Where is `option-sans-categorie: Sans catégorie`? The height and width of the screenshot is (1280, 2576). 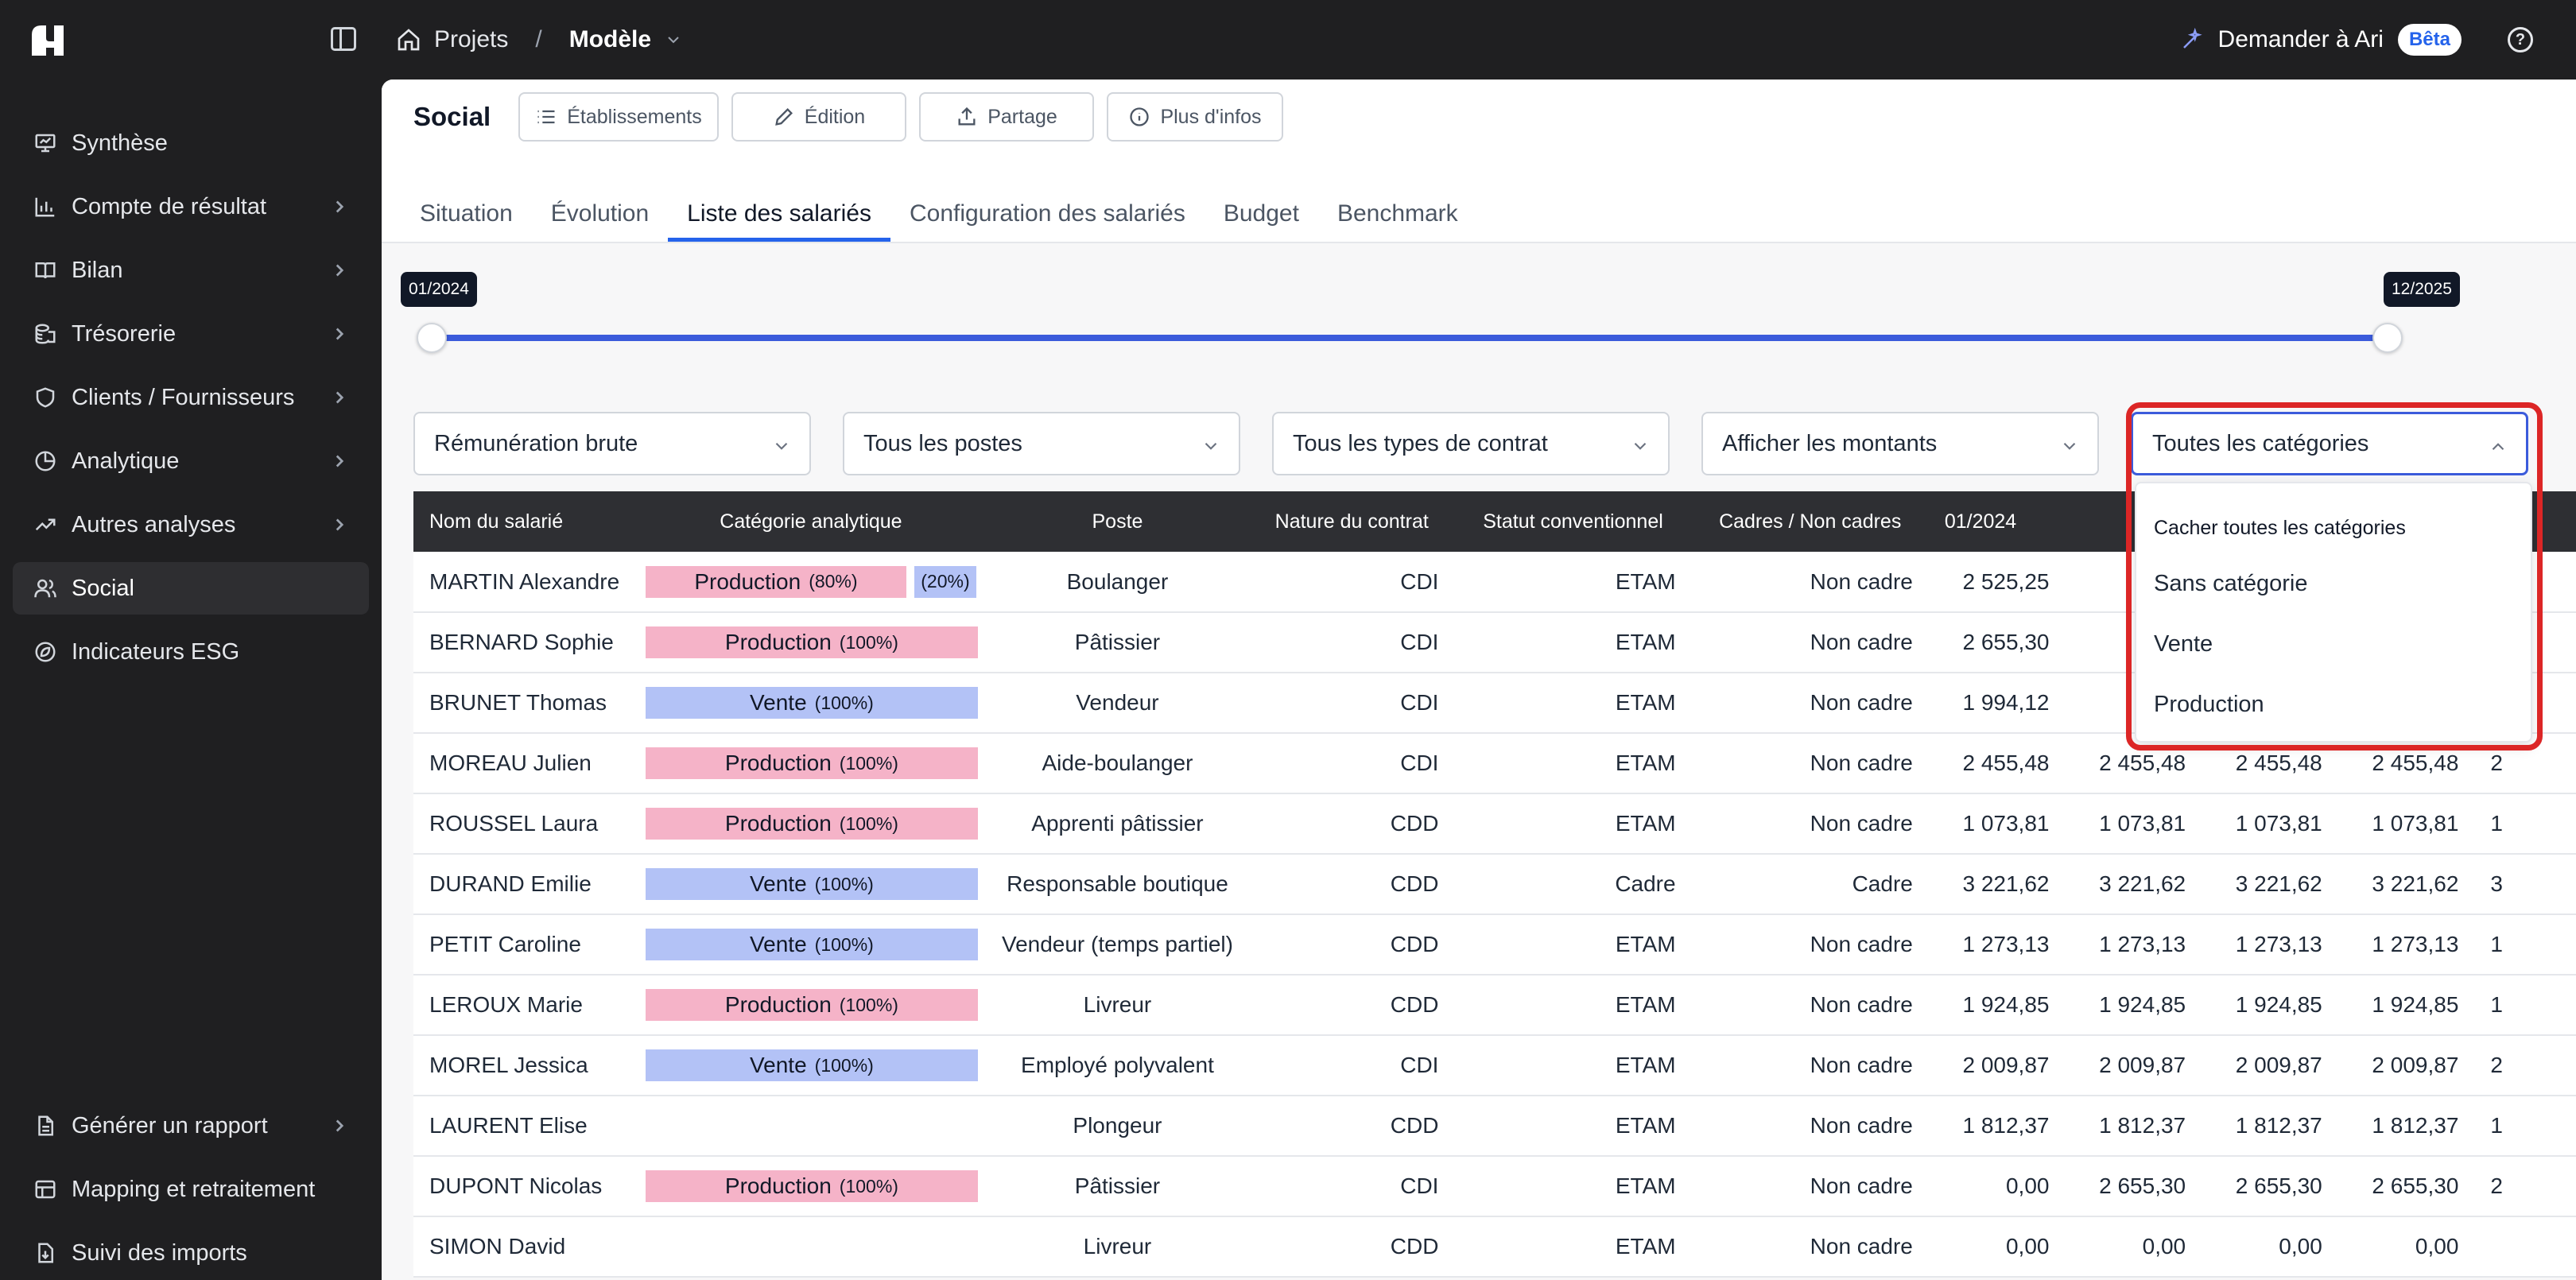
option-sans-categorie: Sans catégorie is located at coordinates (2334, 583).